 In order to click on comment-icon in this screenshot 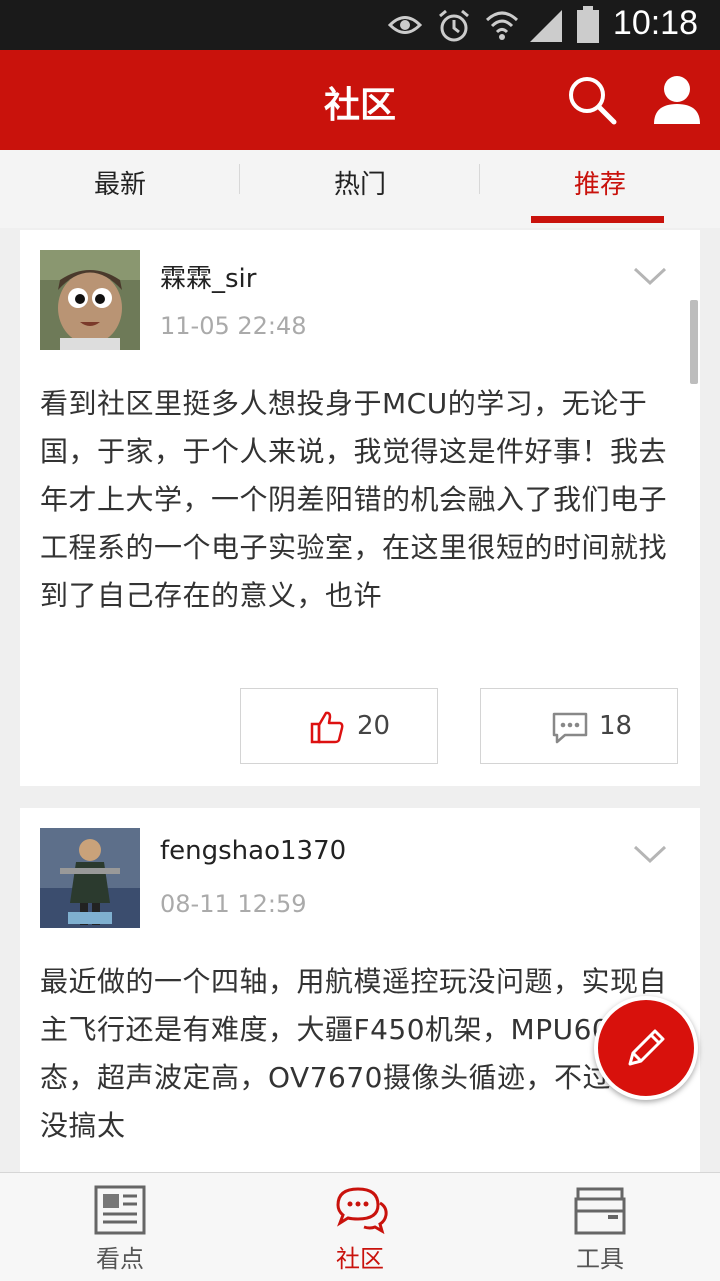, I will do `click(570, 728)`.